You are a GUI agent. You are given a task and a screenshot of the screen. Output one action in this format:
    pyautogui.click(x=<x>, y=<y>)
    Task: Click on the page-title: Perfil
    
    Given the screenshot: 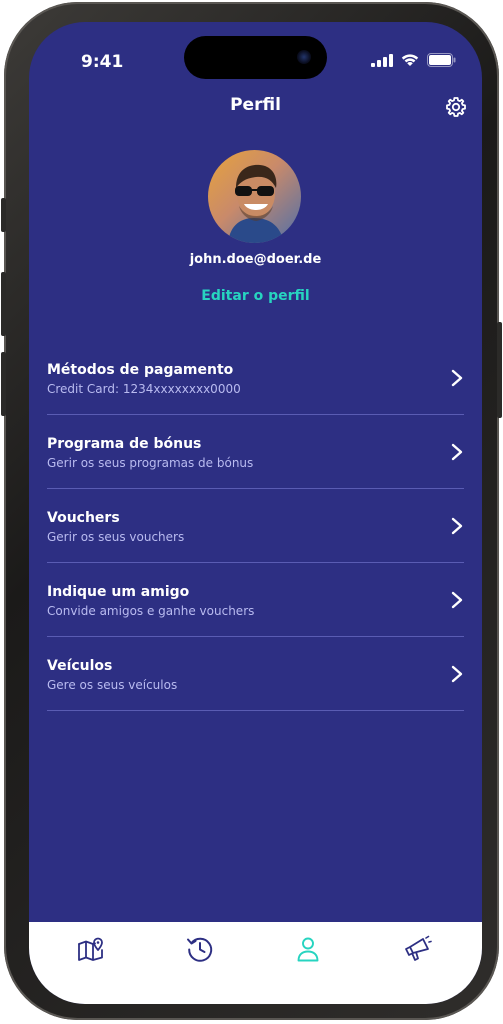 What is the action you would take?
    pyautogui.click(x=255, y=105)
    